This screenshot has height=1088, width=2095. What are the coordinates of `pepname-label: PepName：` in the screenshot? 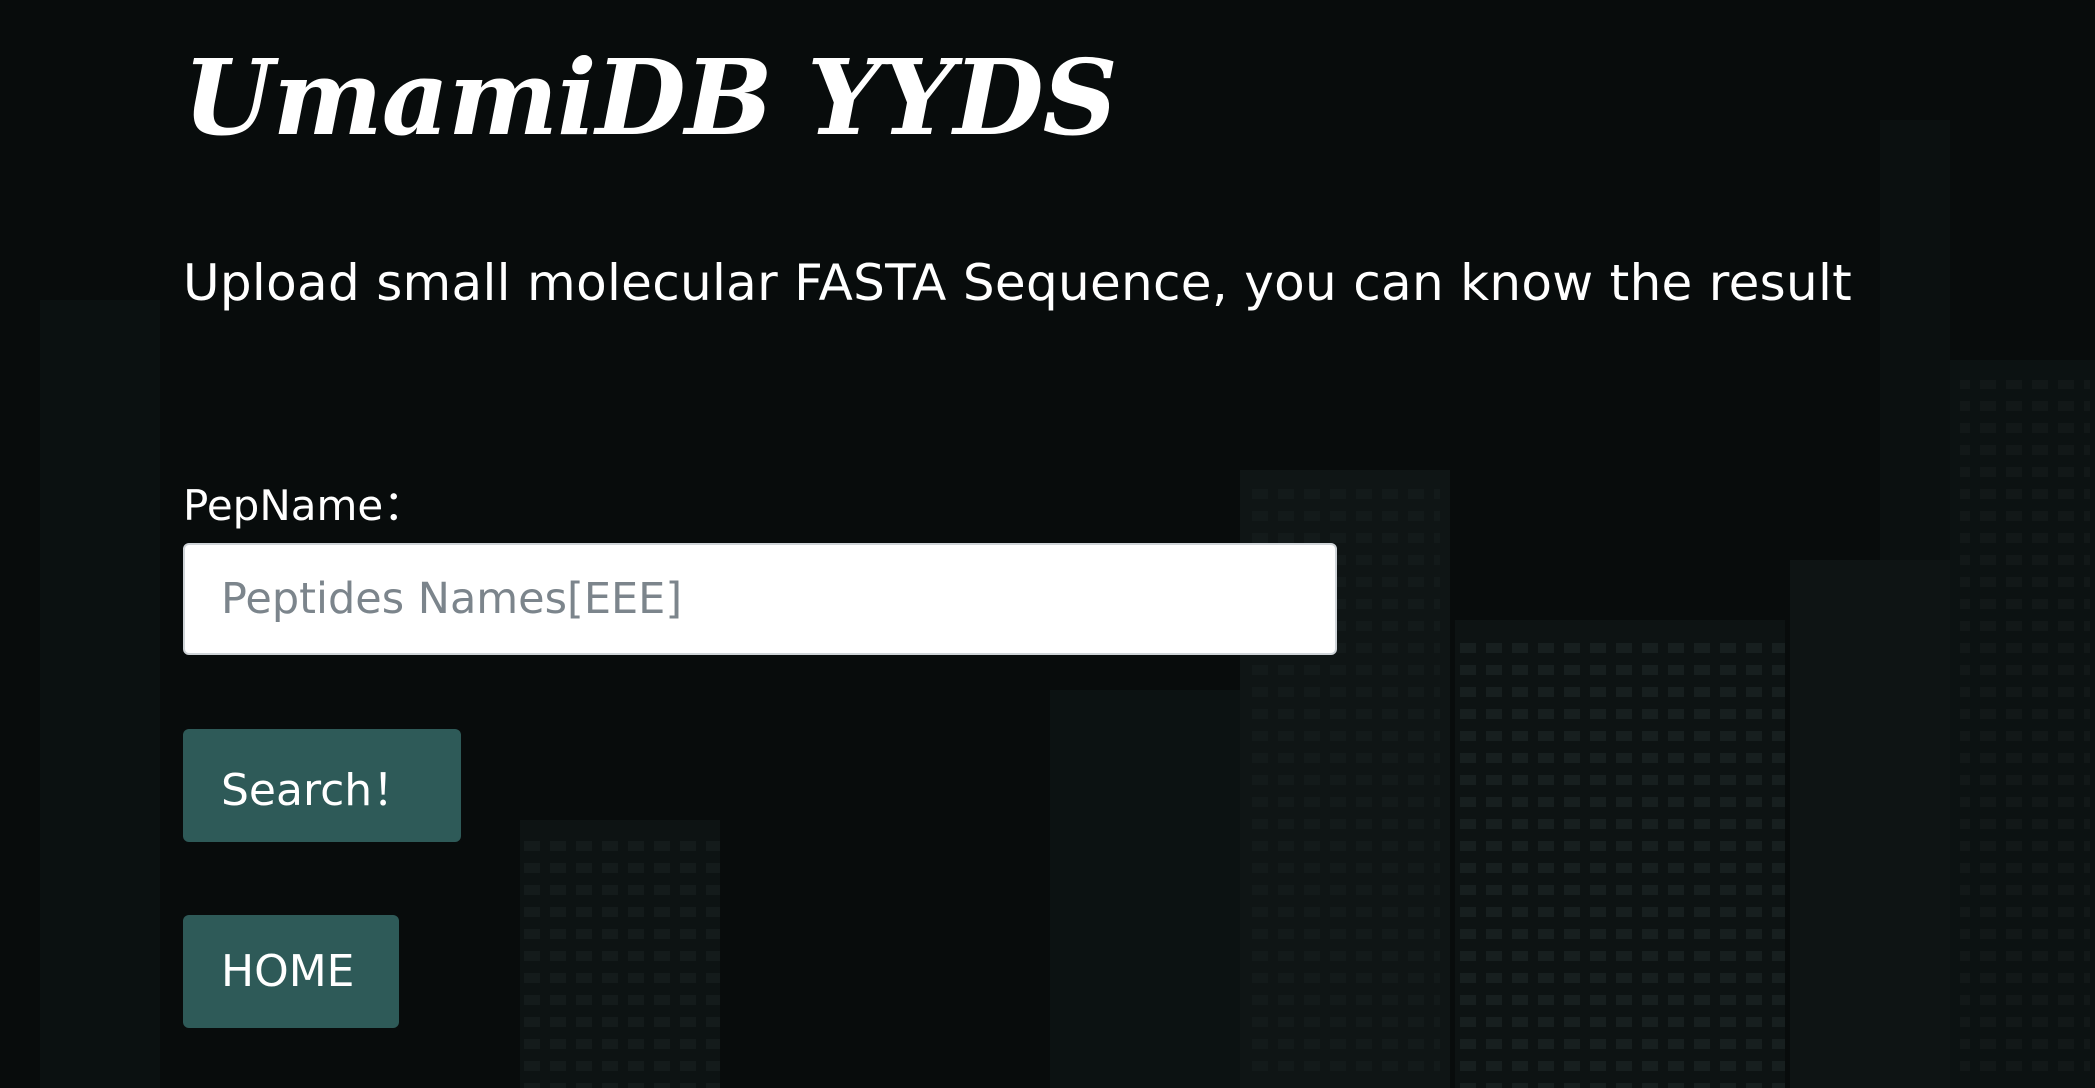 It's located at (304, 505).